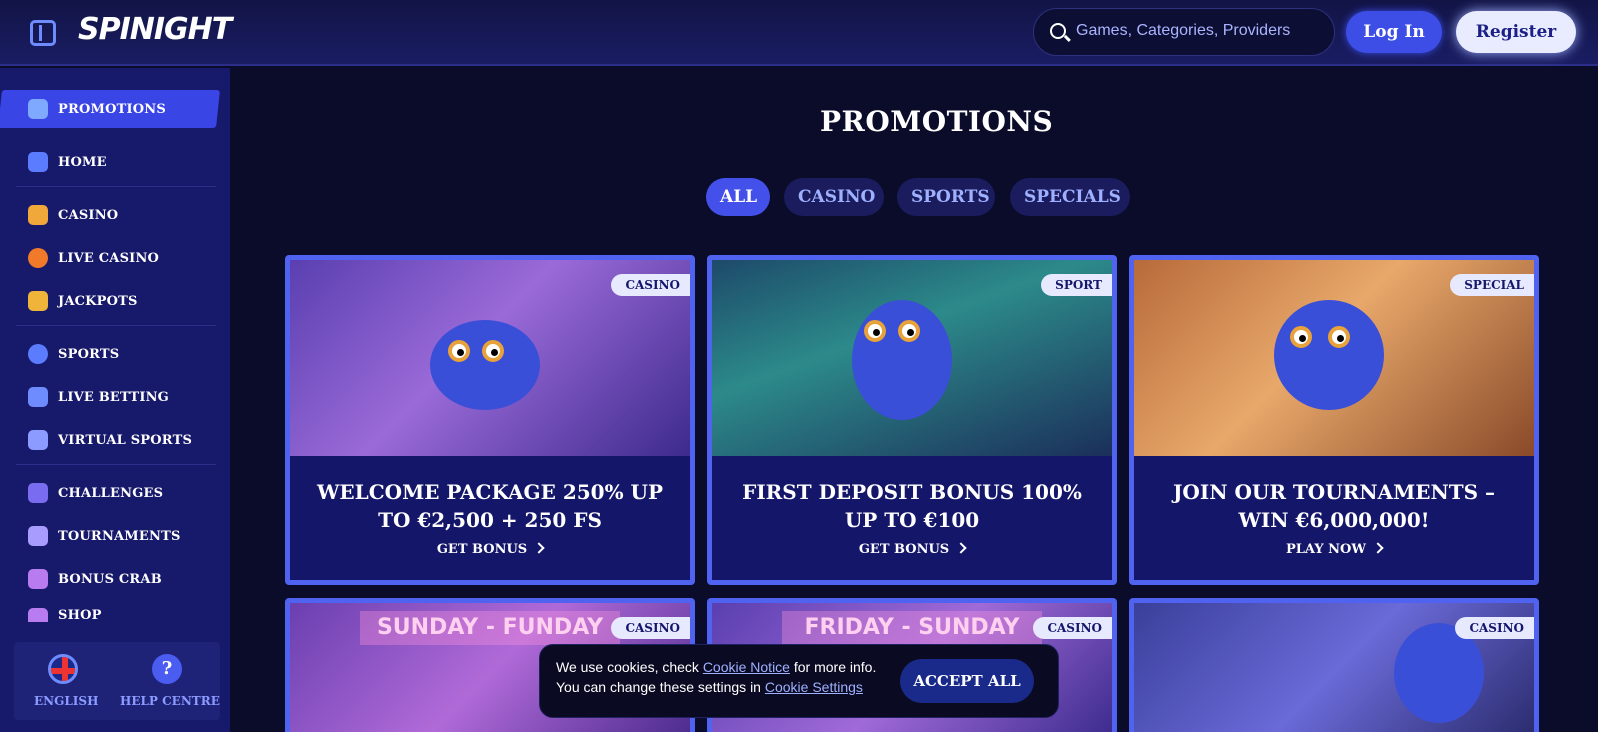 This screenshot has height=732, width=1598. I want to click on sidebar-item-tournaments: TOURNAMENTS, so click(104, 536).